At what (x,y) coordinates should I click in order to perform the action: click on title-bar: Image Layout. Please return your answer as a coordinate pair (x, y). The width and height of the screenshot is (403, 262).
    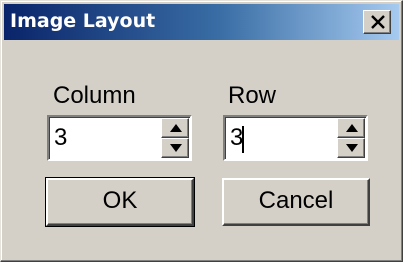
    Looking at the image, I should click on (201, 22).